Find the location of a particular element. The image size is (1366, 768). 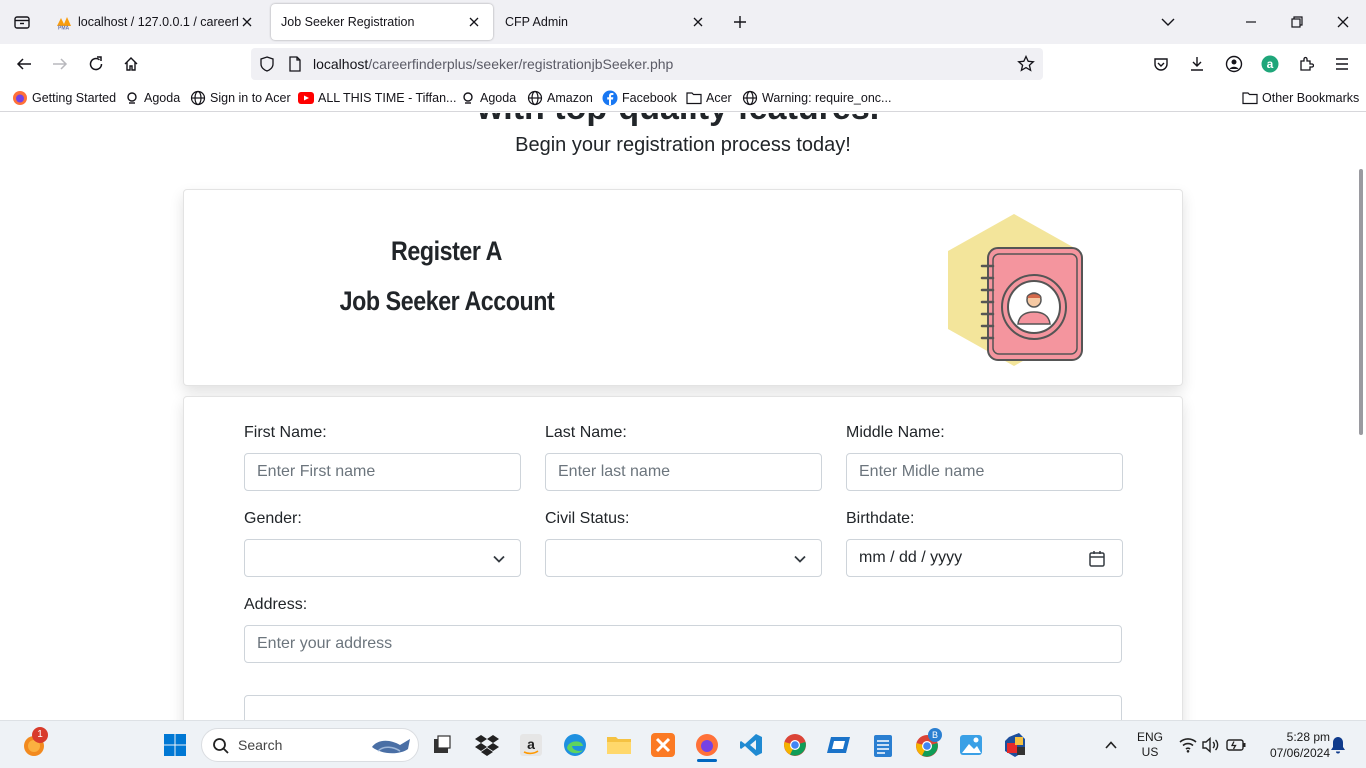

dropbox-app is located at coordinates (487, 745).